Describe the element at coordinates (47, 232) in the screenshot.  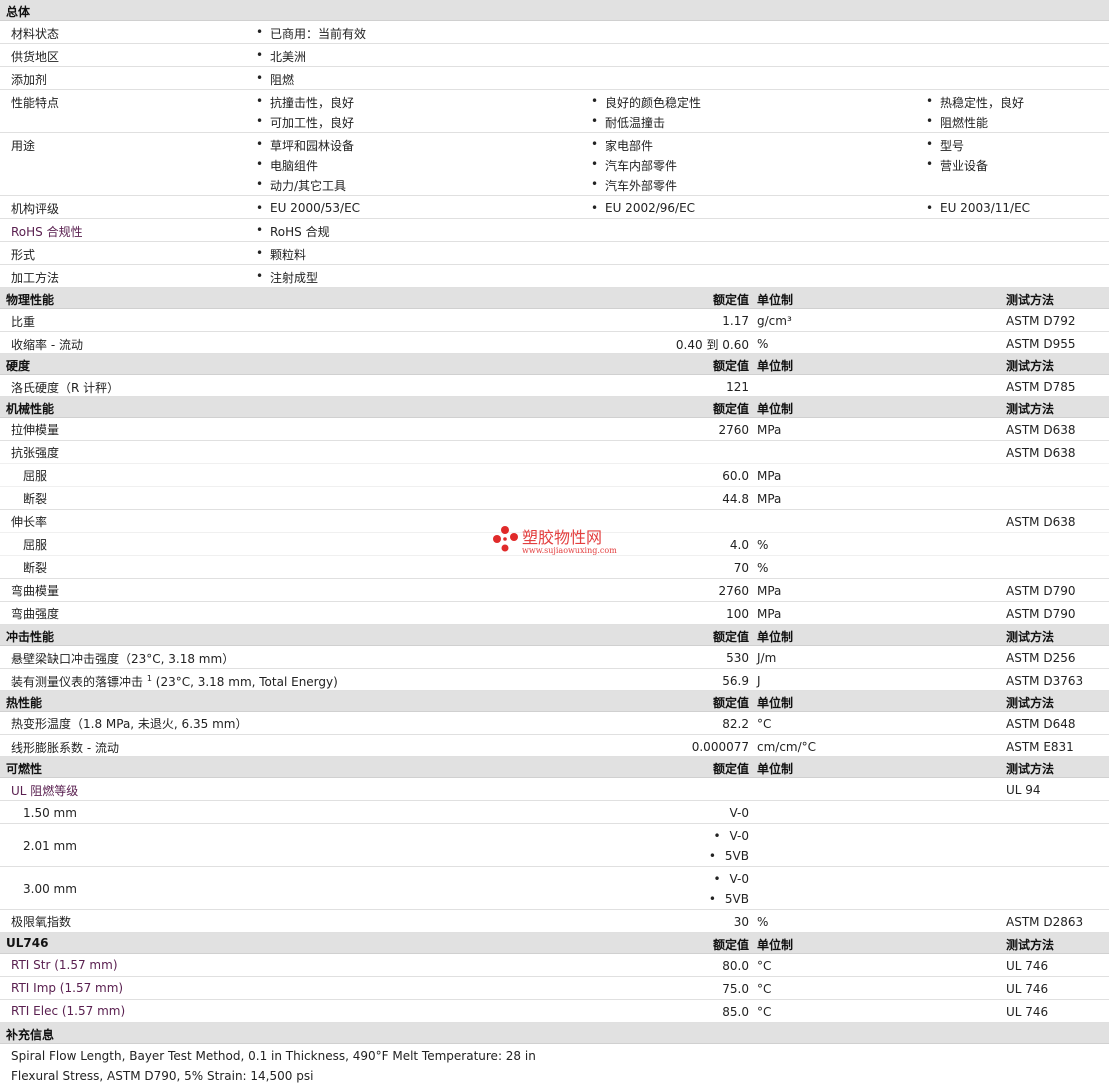
I see `row-label: RoHS 合规性` at that location.